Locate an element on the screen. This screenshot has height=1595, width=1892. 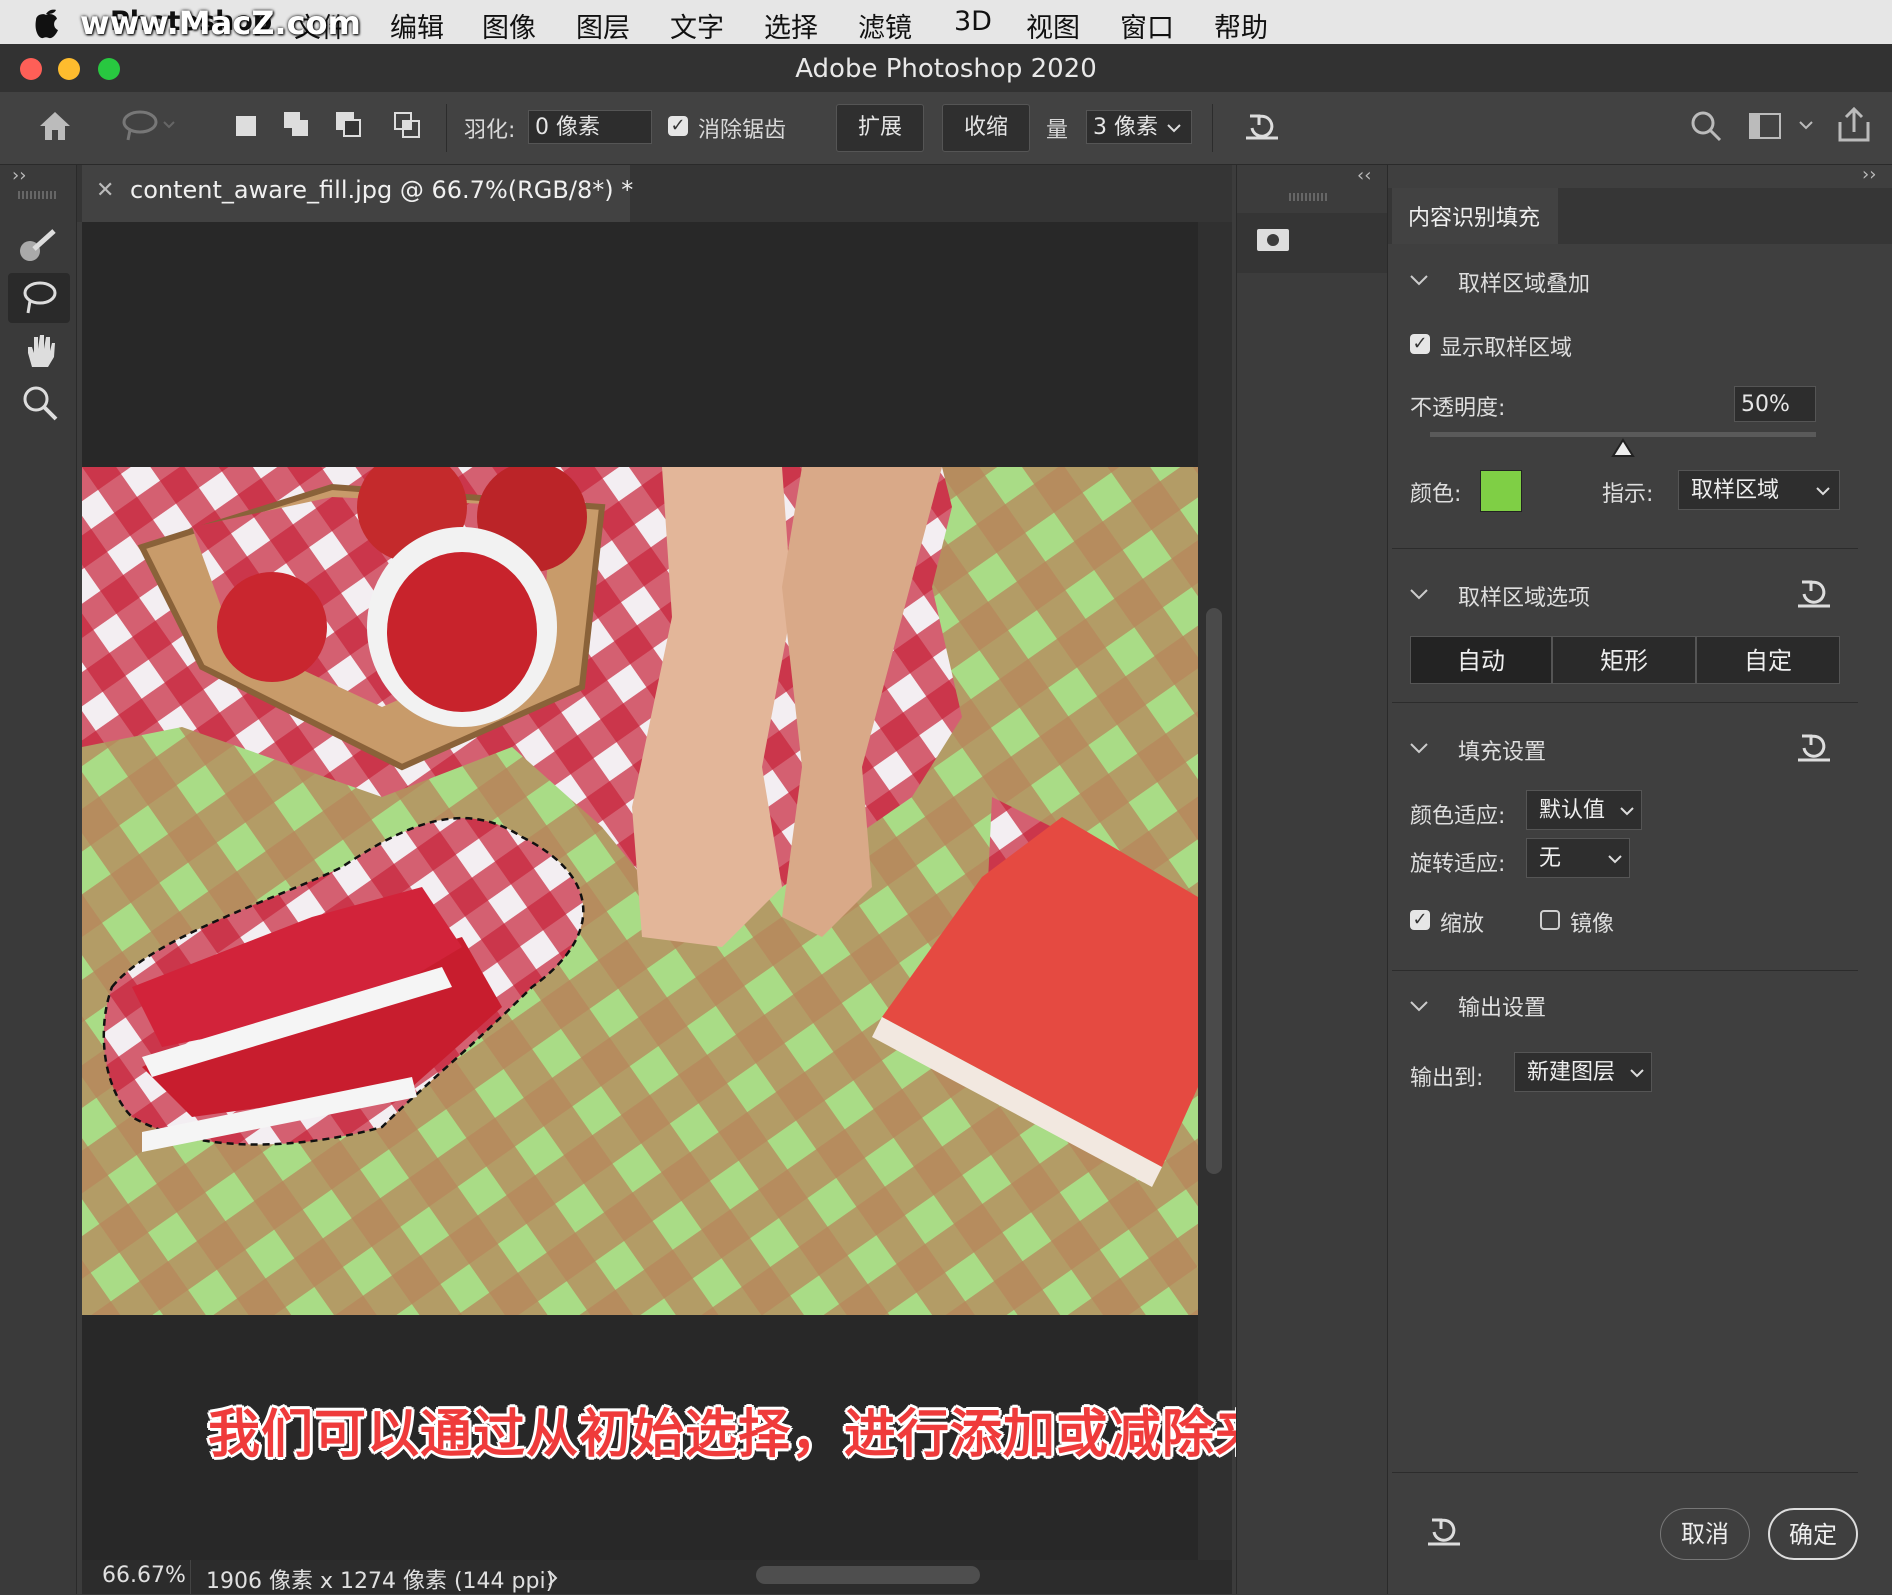
overlay-section-title: 取样区域叠加 is located at coordinates (1524, 282).